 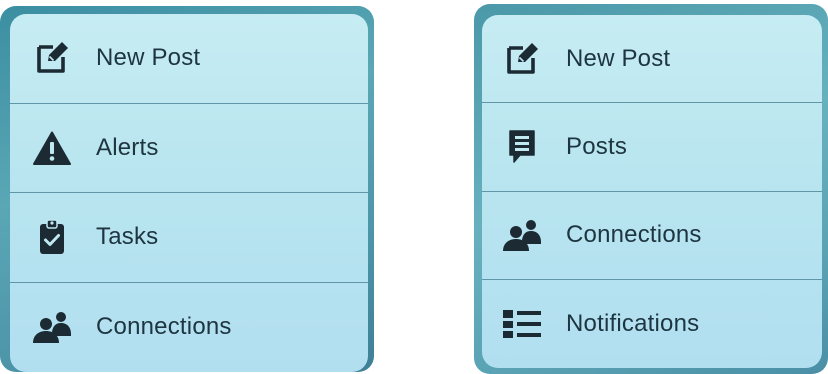 What do you see at coordinates (189, 238) in the screenshot?
I see `menu-item-tasks: Tasks` at bounding box center [189, 238].